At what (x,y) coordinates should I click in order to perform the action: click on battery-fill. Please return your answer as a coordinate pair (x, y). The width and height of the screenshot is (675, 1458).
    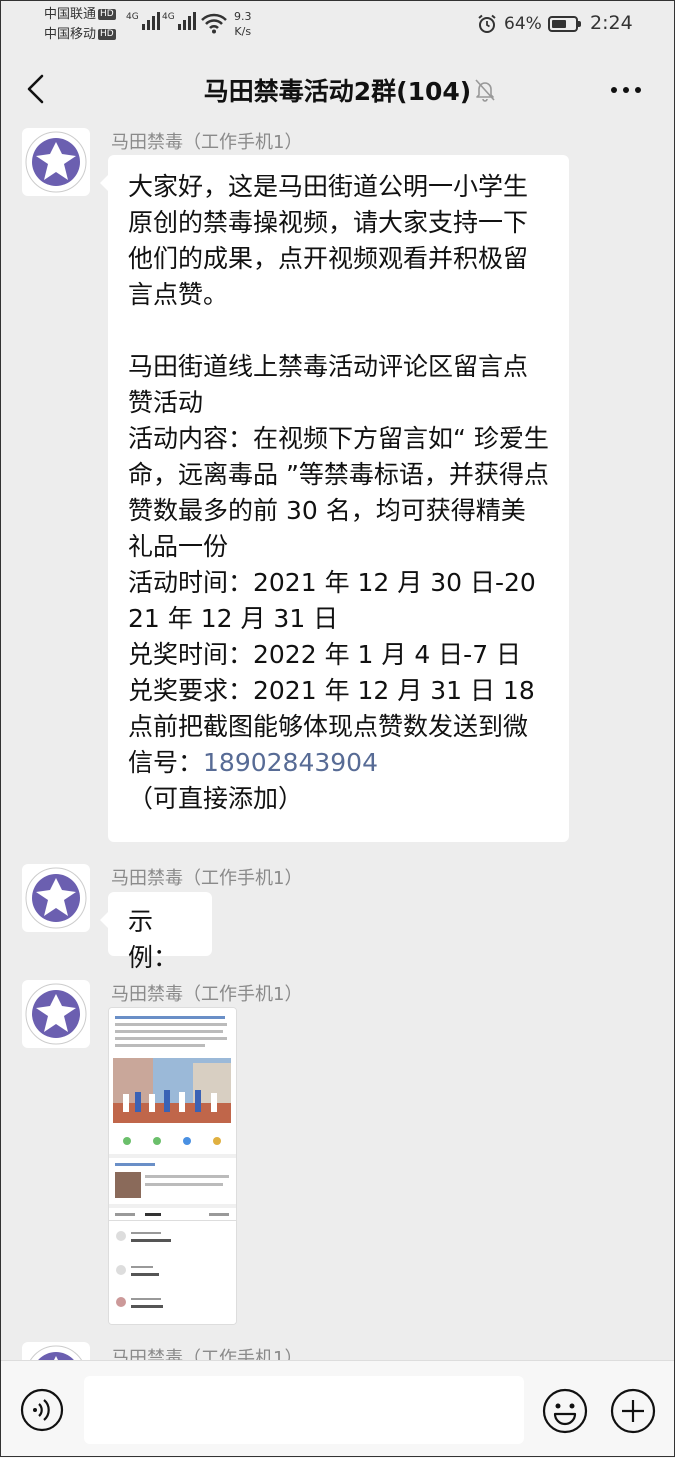
    Looking at the image, I should click on (559, 24).